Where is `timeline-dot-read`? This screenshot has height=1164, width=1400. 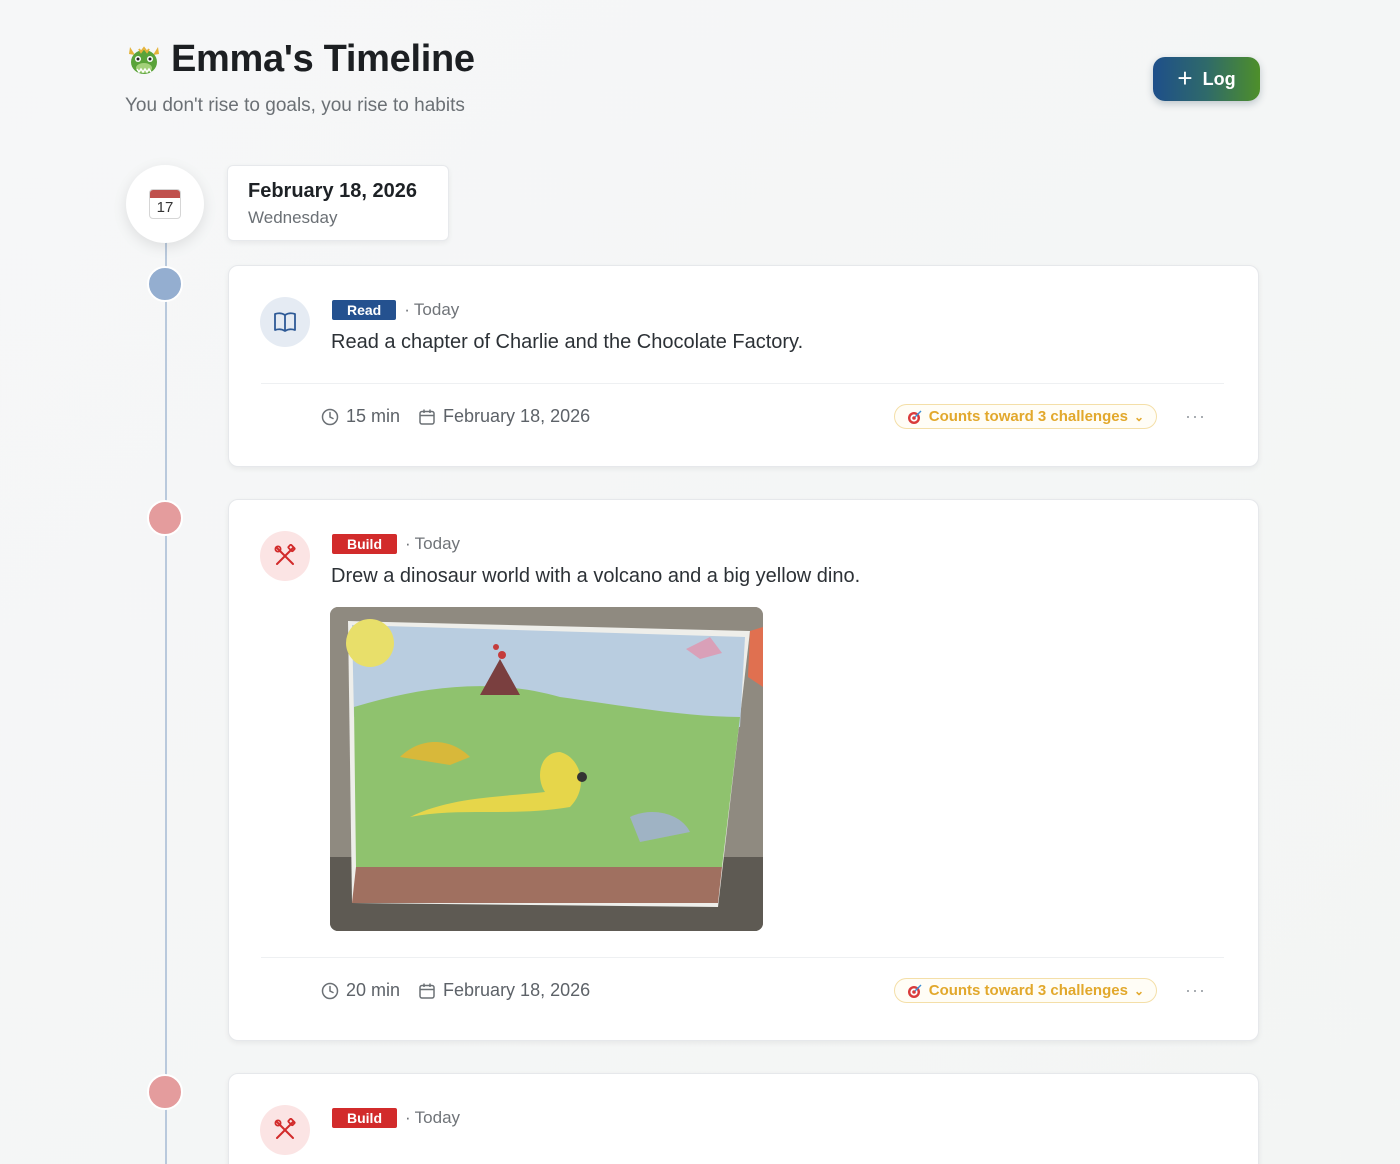
timeline-dot-read is located at coordinates (165, 284).